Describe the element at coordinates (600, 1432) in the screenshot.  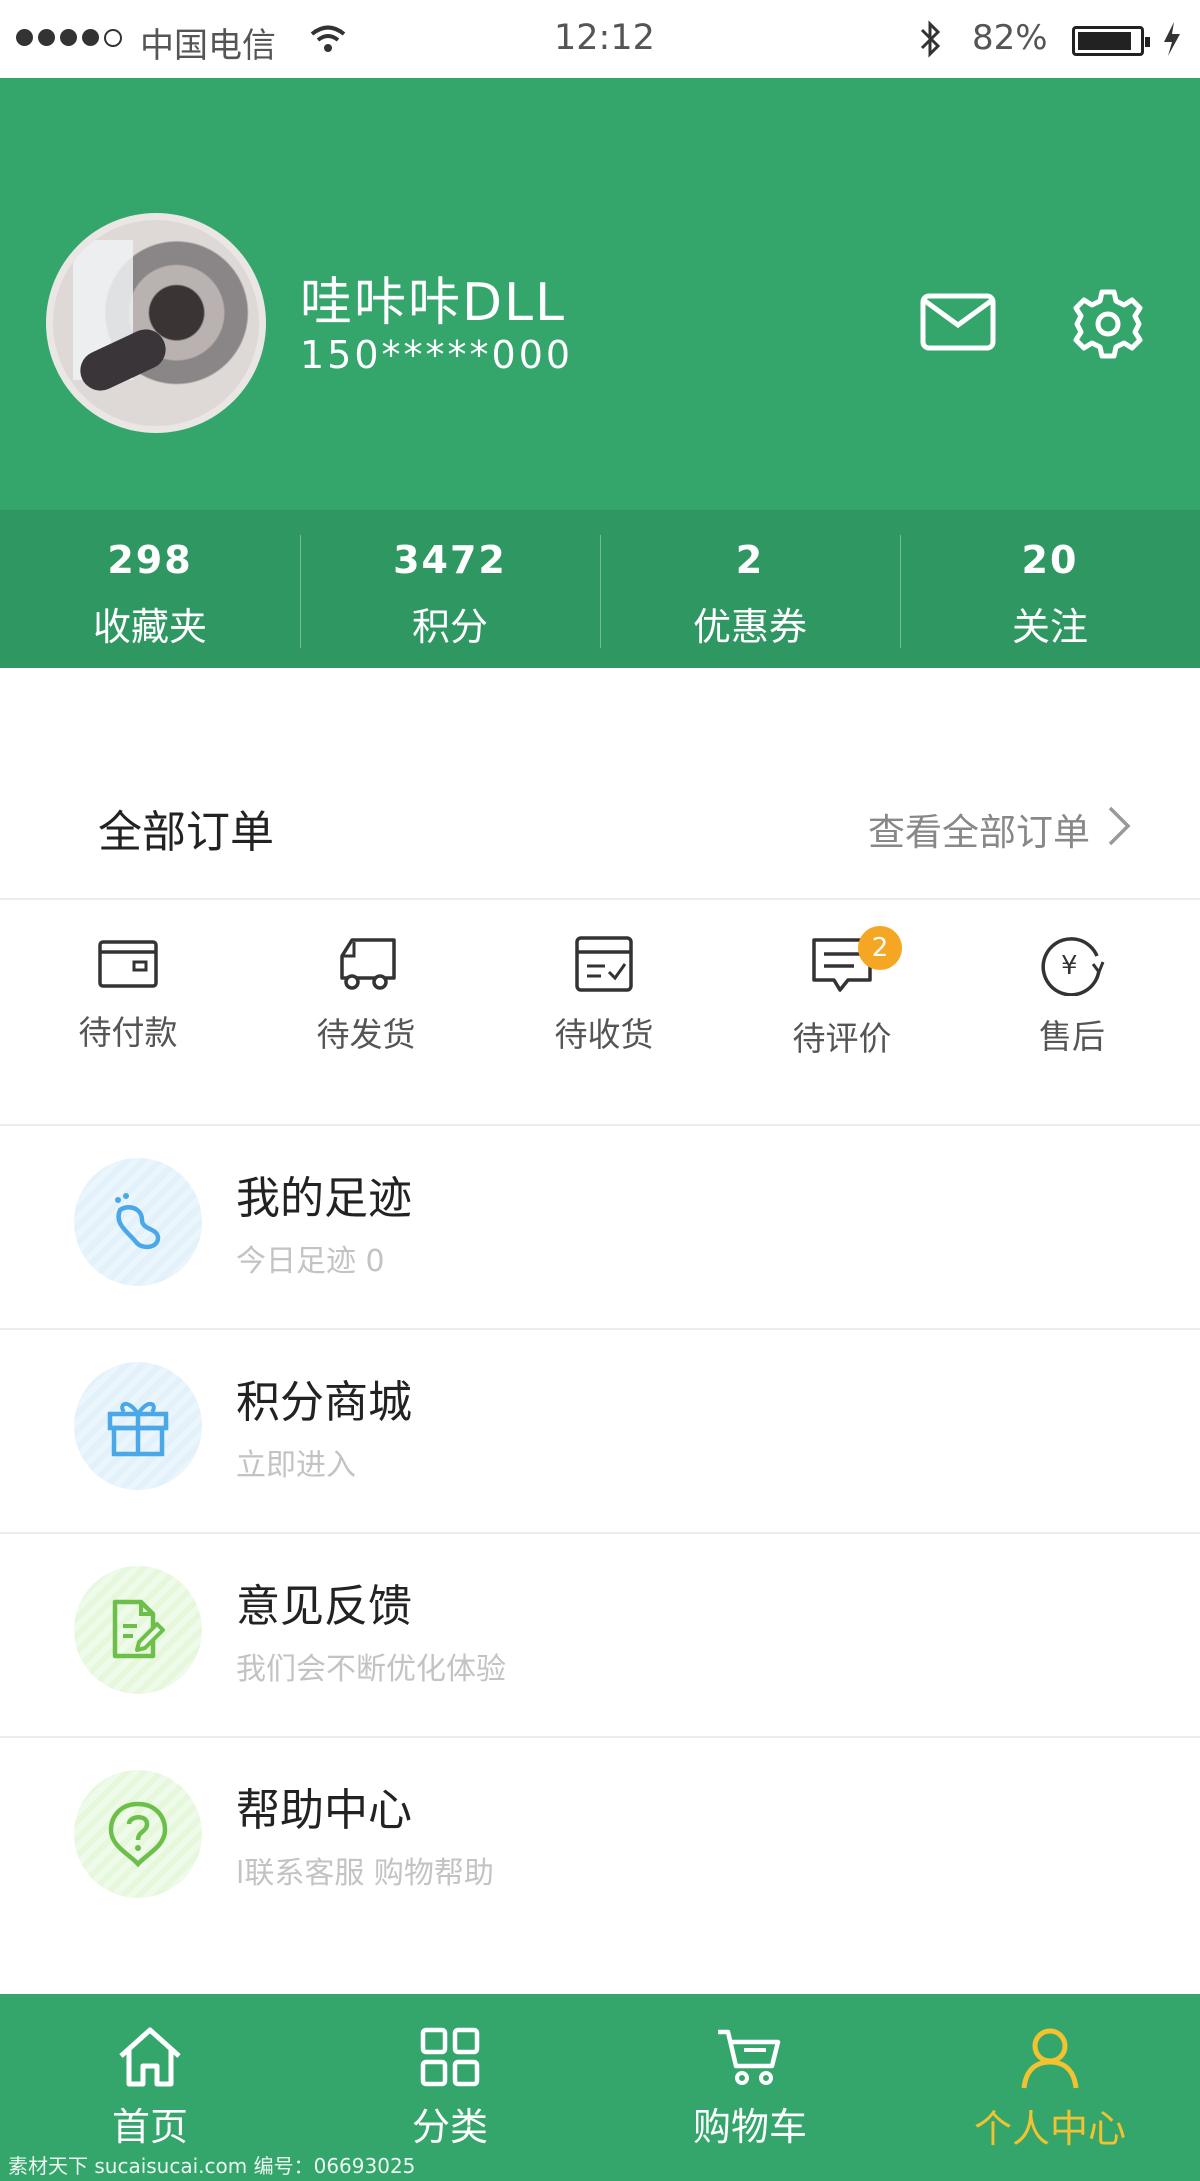
I see `list-item-points-mall: 积分商城 立即进入` at that location.